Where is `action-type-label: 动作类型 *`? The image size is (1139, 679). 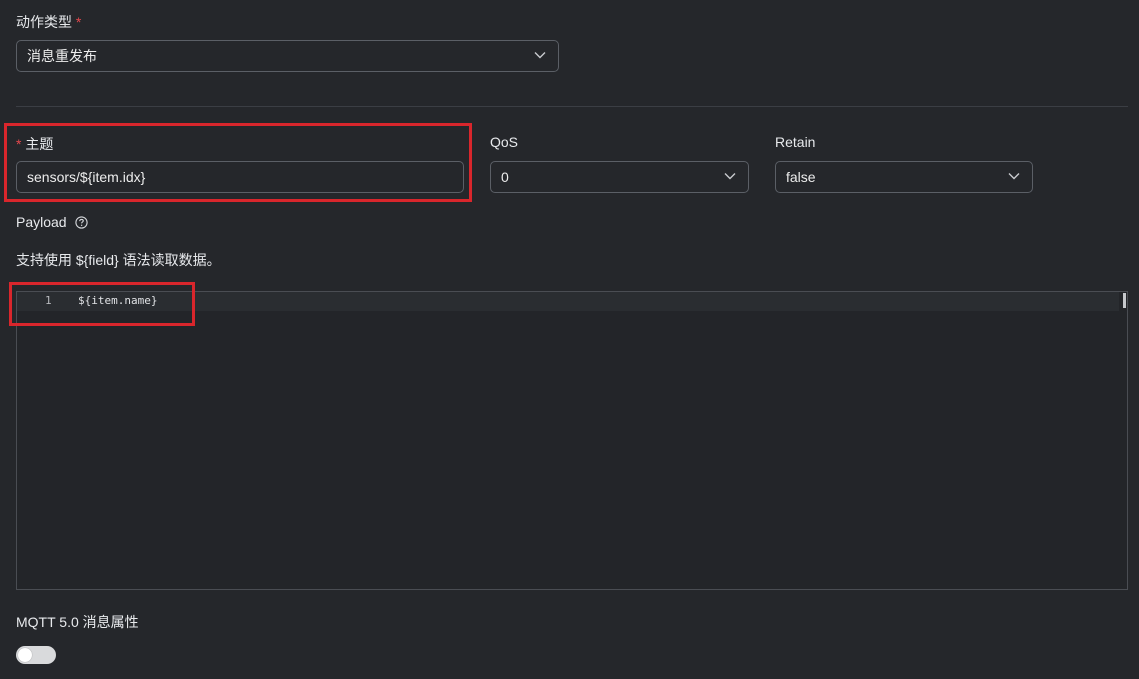
action-type-label: 动作类型 * is located at coordinates (48, 22).